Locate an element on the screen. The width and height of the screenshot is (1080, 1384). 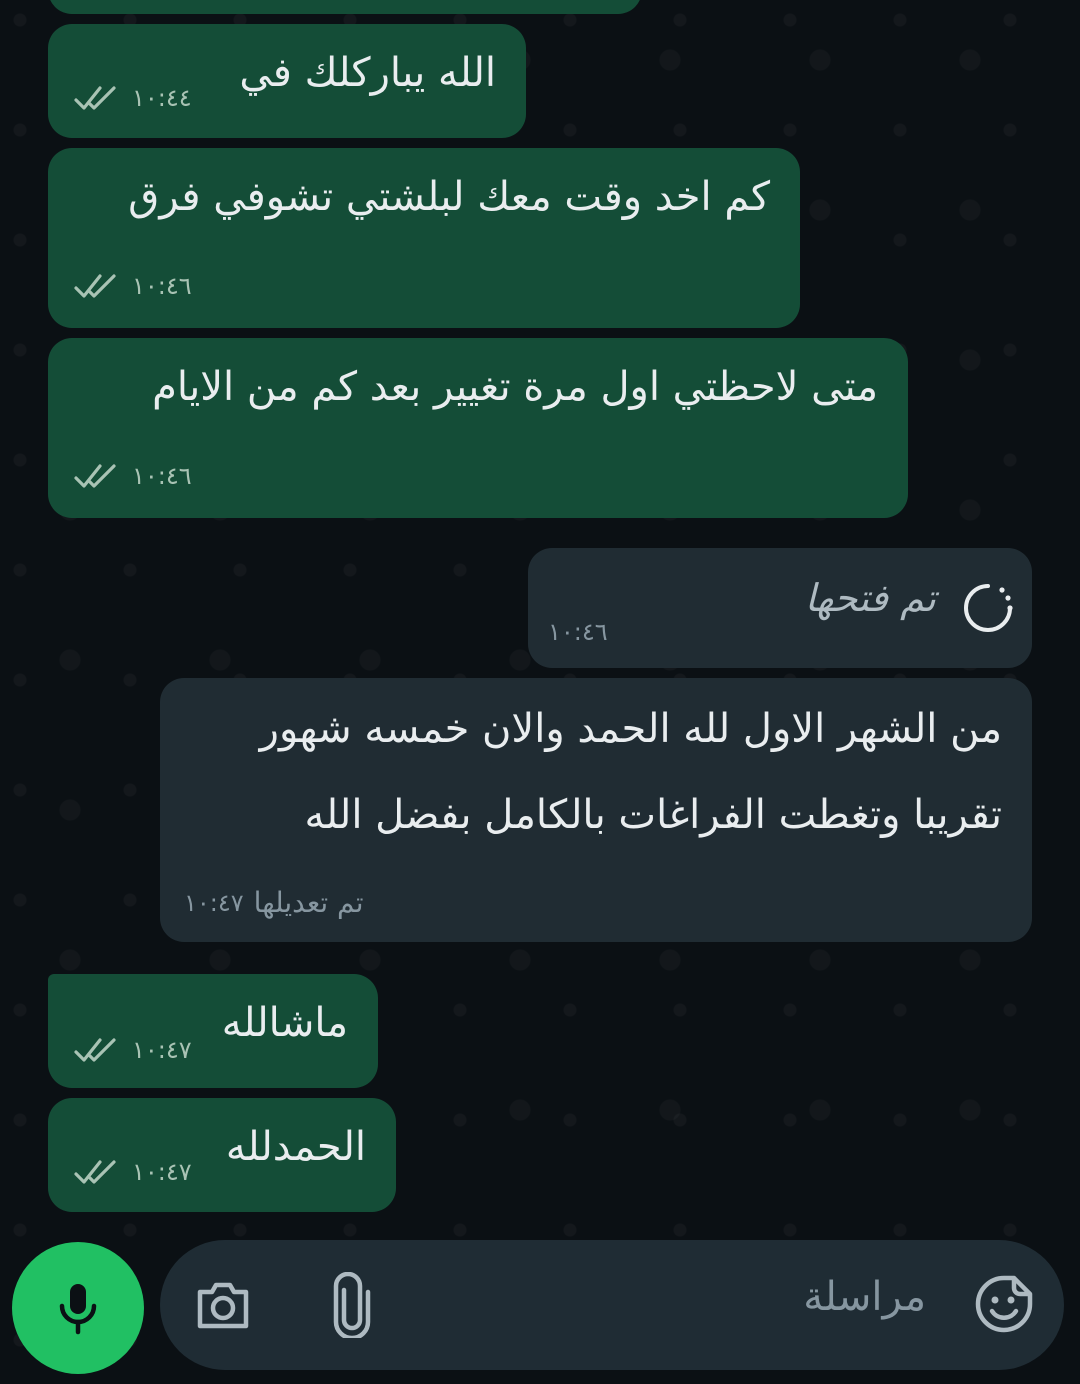
attach-button is located at coordinates (352, 1306).